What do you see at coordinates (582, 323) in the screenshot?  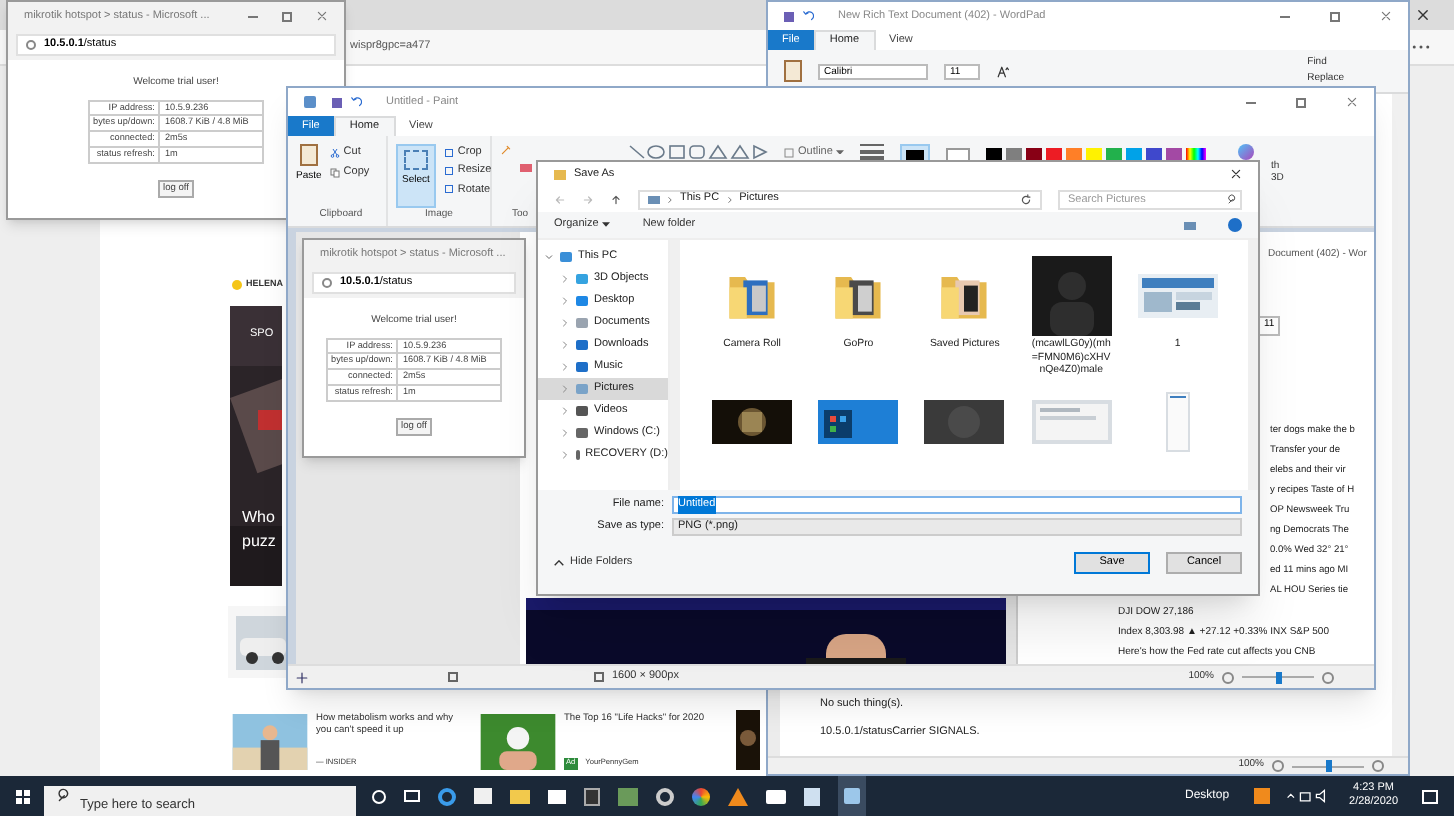 I see `doc-icon` at bounding box center [582, 323].